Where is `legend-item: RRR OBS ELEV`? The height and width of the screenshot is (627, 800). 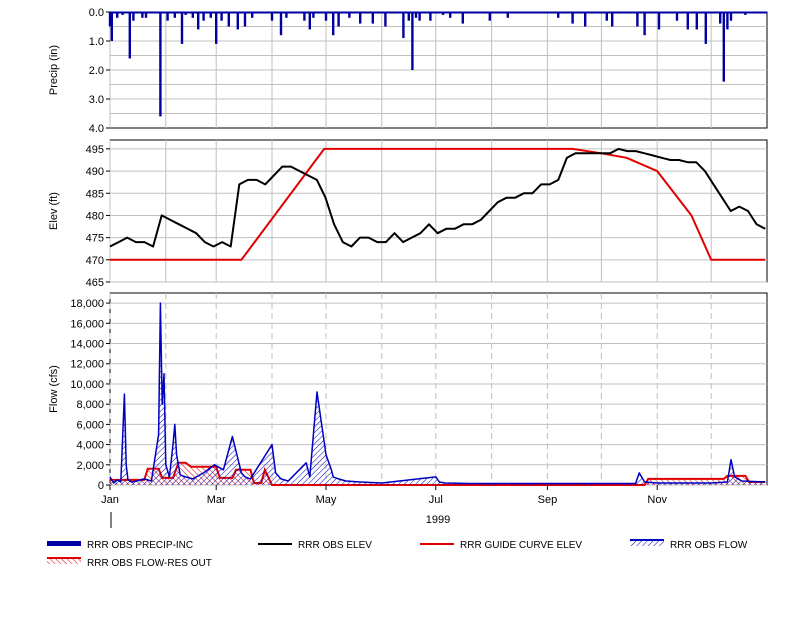
legend-item: RRR OBS ELEV is located at coordinates (315, 545).